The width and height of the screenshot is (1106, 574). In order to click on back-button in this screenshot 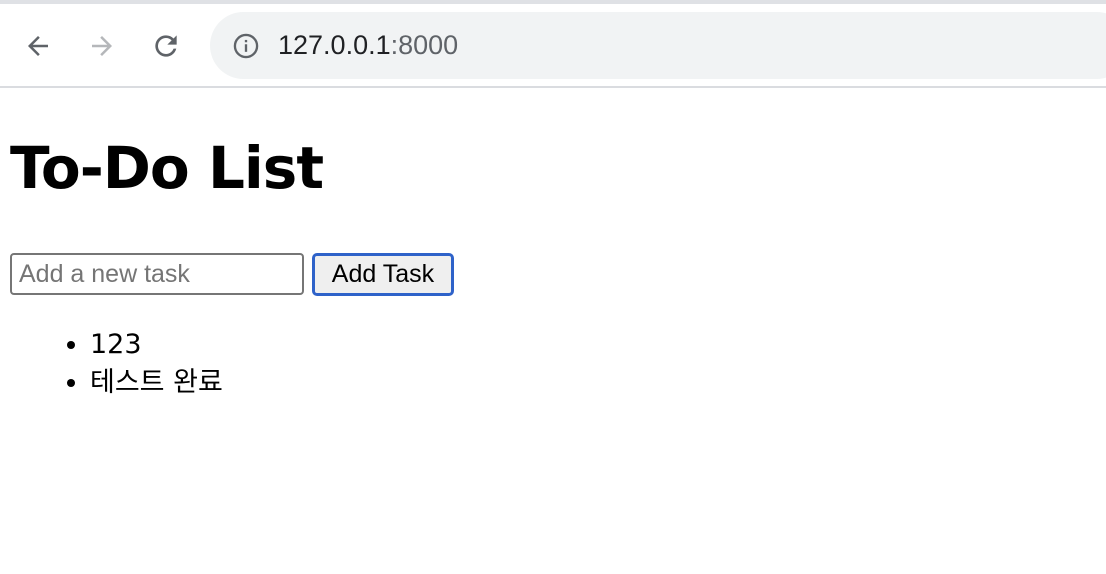, I will do `click(38, 46)`.